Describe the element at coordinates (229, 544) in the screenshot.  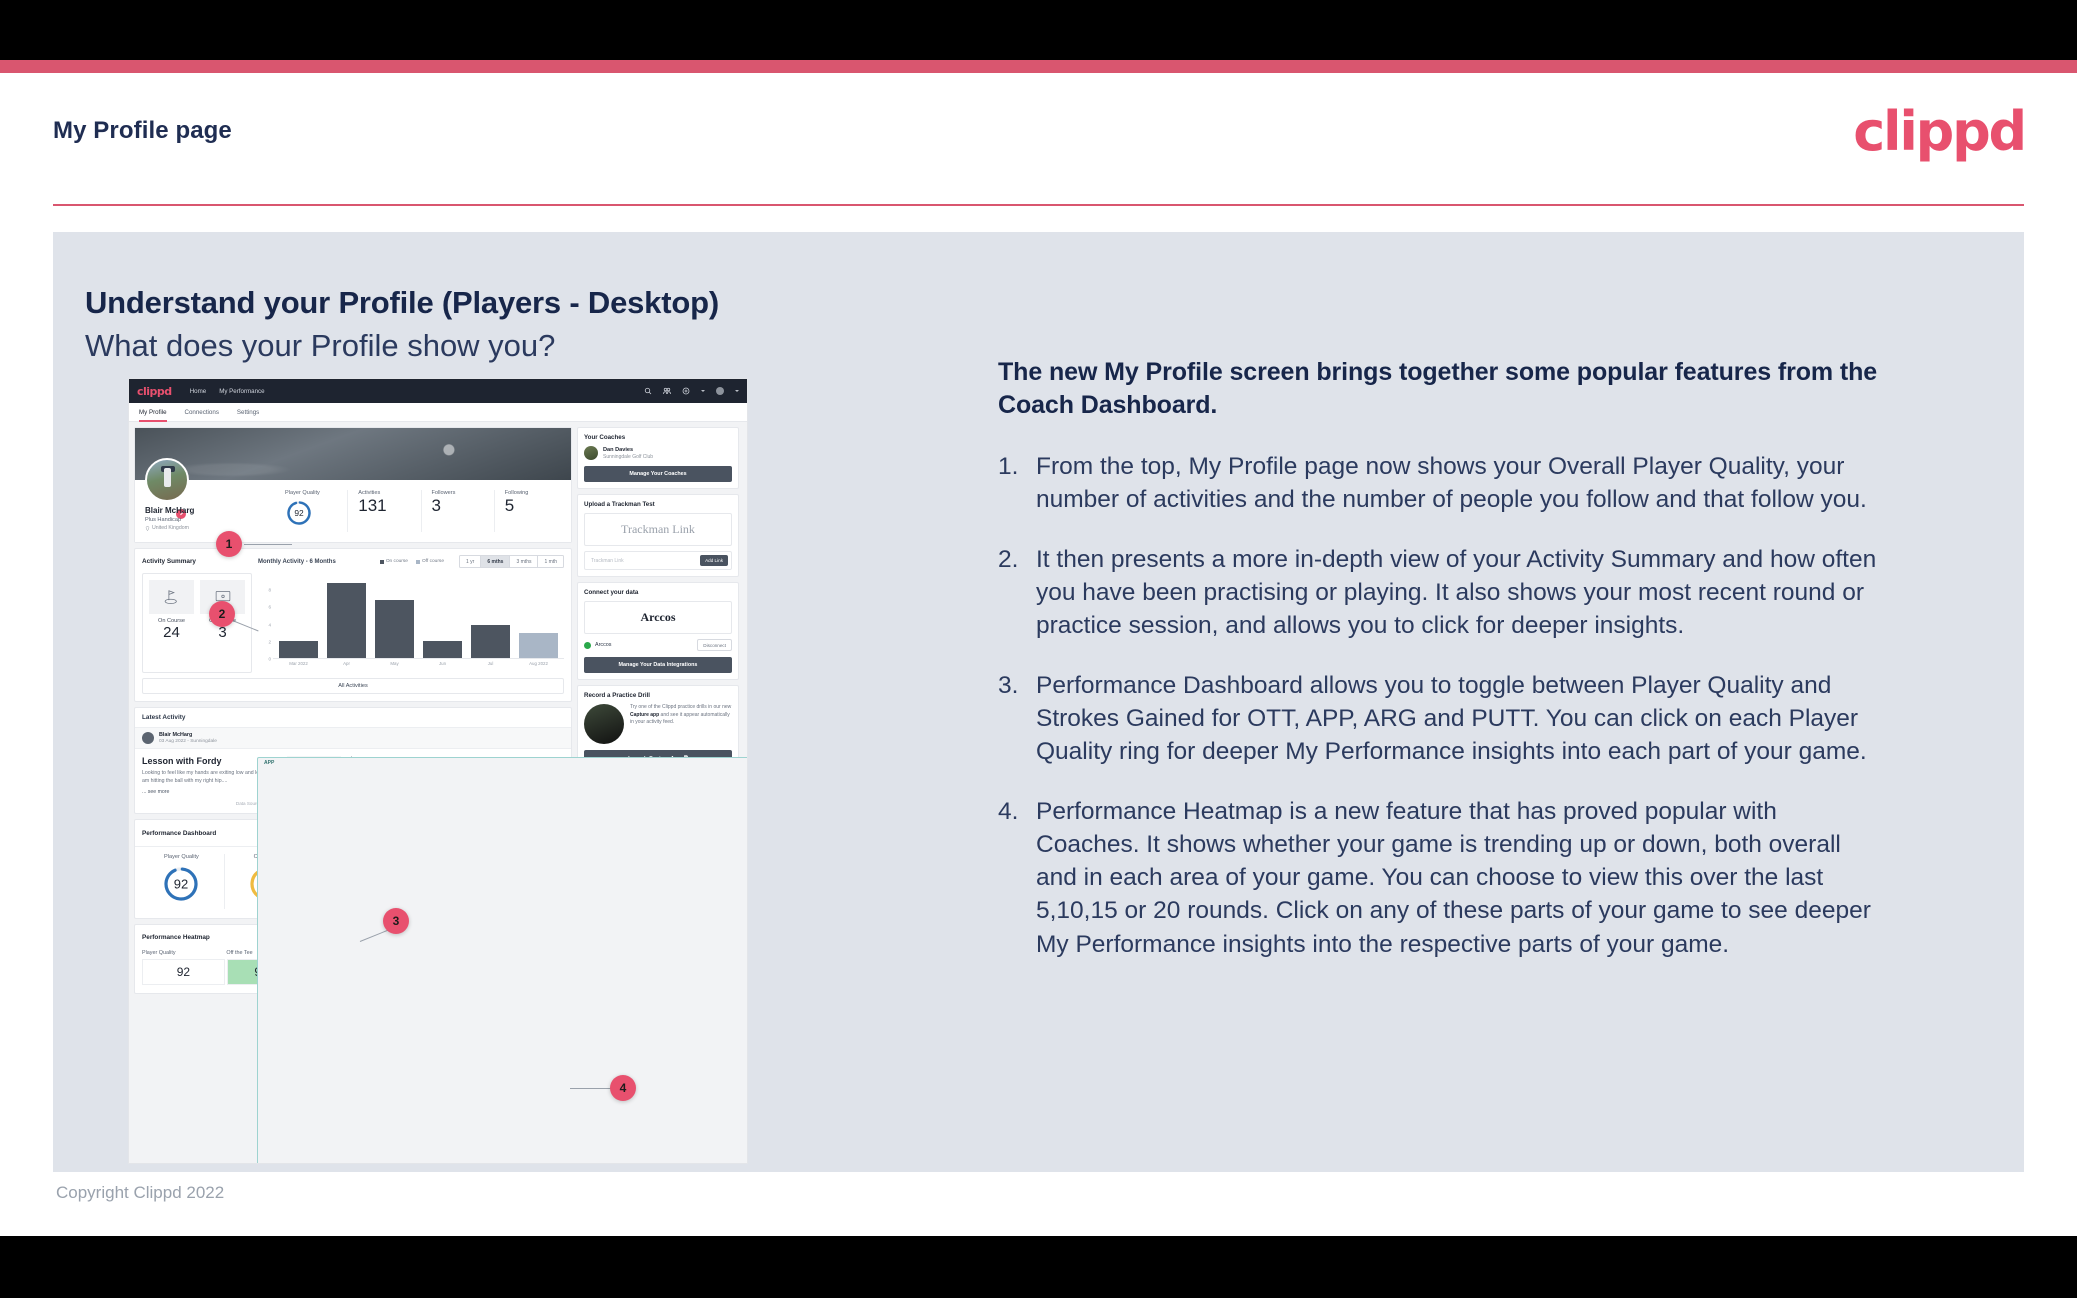
I see `callout-marker-1: 1` at that location.